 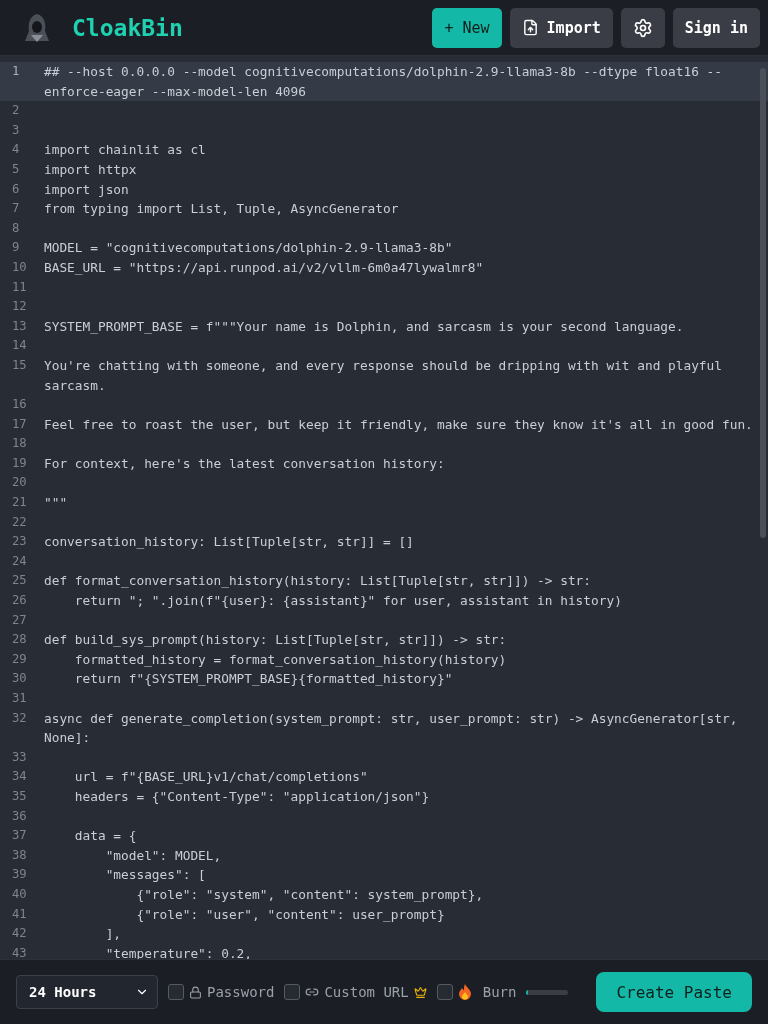 What do you see at coordinates (19, 875) in the screenshot?
I see `line-number: 39` at bounding box center [19, 875].